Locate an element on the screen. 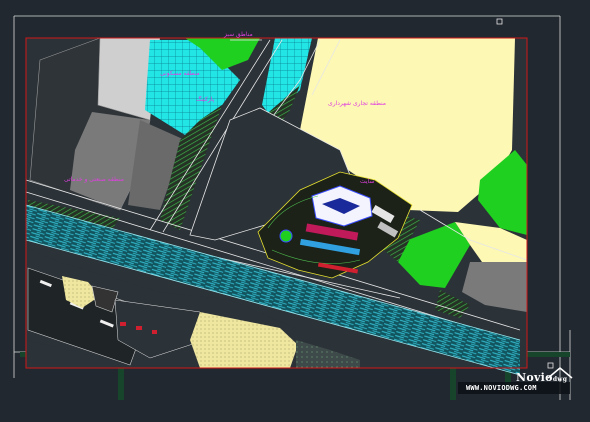 This screenshot has height=422, width=590. label-cyan-small: پارکینگ is located at coordinates (205, 99).